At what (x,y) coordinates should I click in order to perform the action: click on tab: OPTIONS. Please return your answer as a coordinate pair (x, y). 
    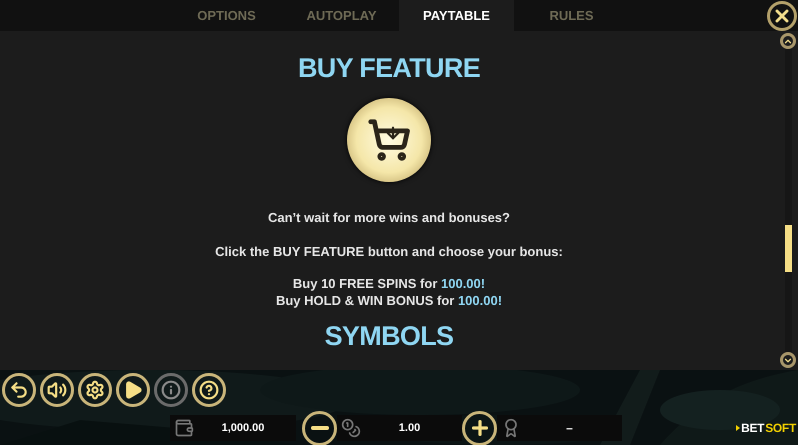
    Looking at the image, I should click on (226, 15).